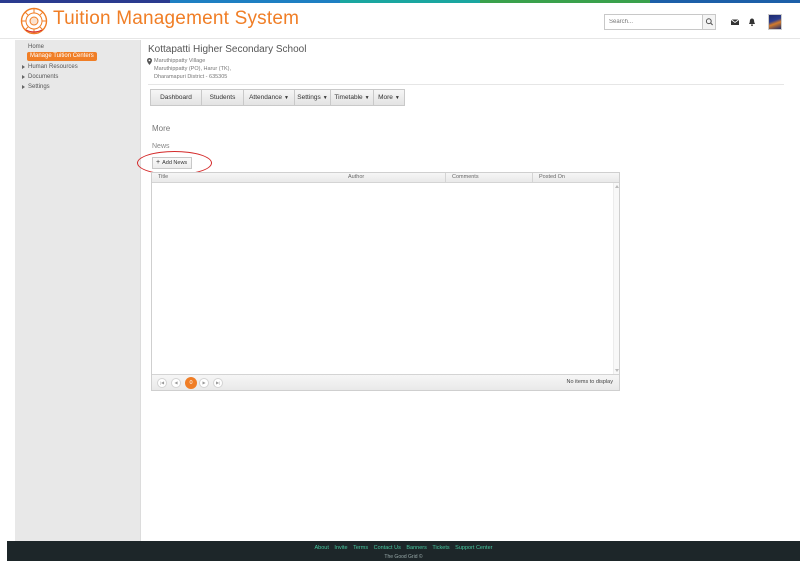 This screenshot has height=561, width=800. What do you see at coordinates (265, 97) in the screenshot?
I see `tab-label: Attendance` at bounding box center [265, 97].